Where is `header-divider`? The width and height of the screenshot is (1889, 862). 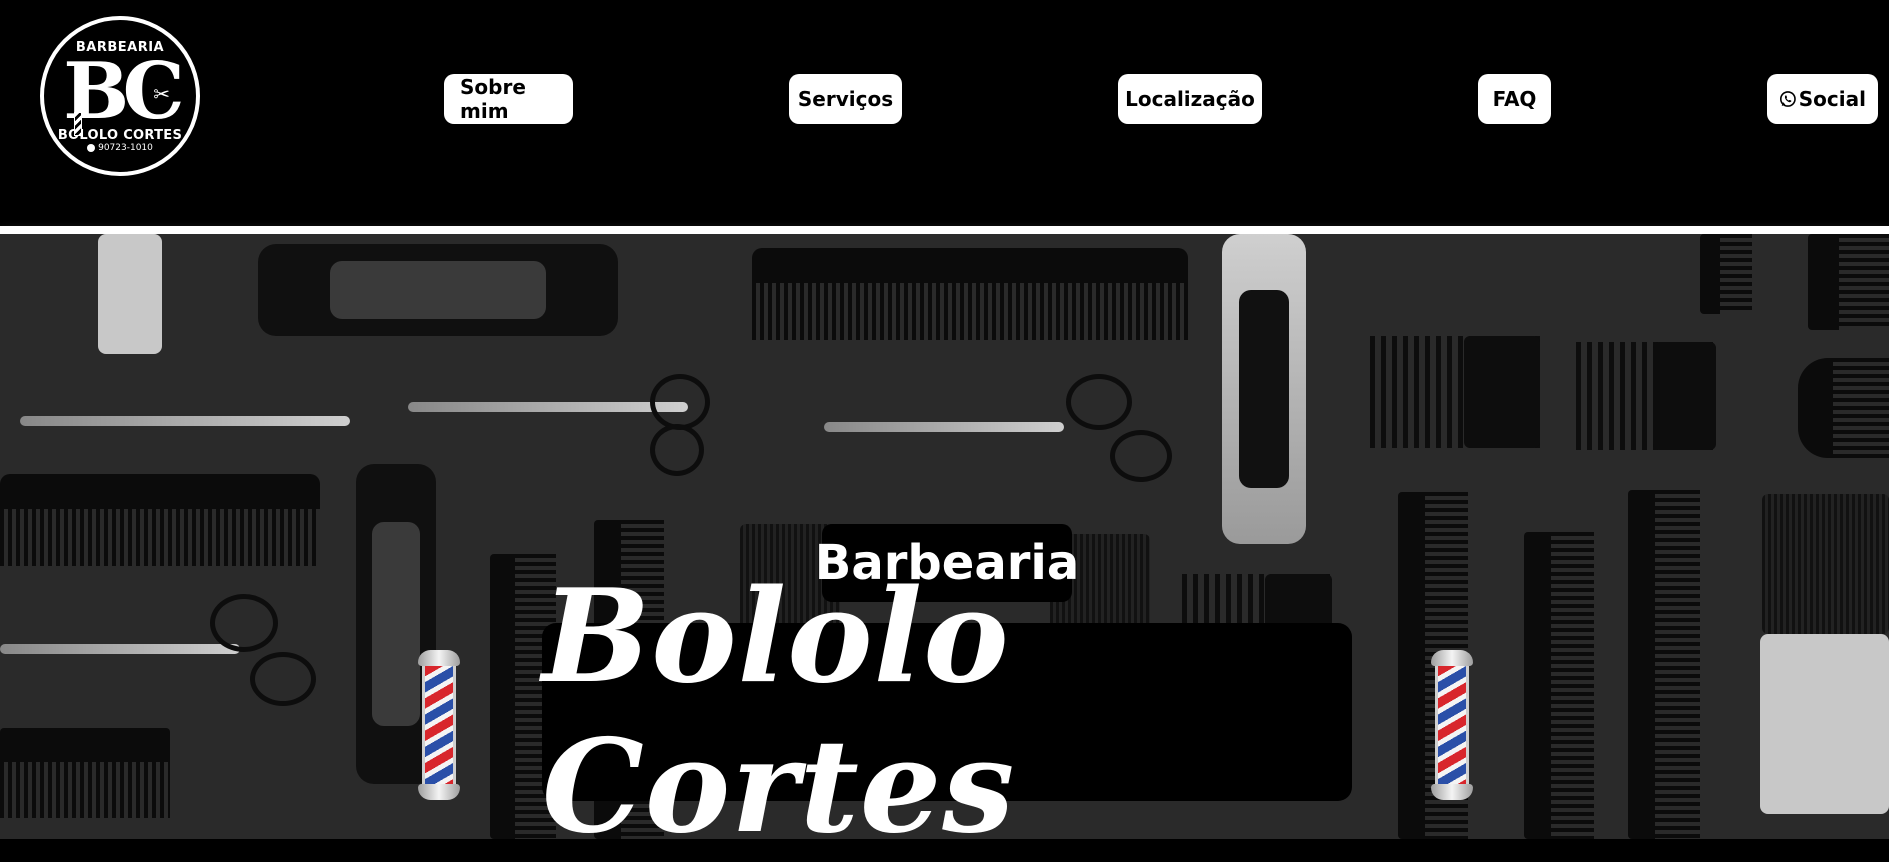
header-divider is located at coordinates (944, 230).